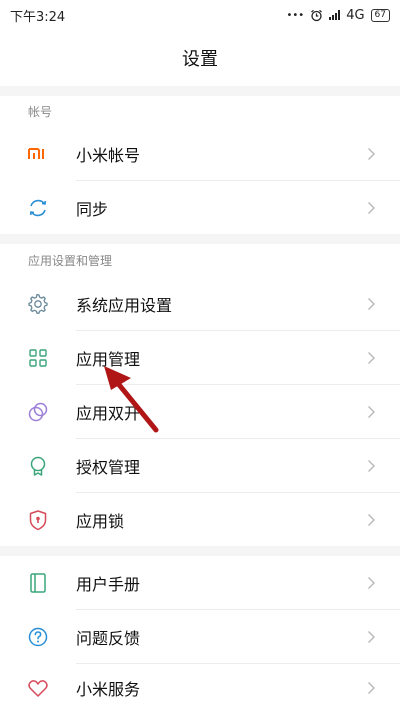 Image resolution: width=400 pixels, height=711 pixels. What do you see at coordinates (38, 688) in the screenshot?
I see `heart-icon` at bounding box center [38, 688].